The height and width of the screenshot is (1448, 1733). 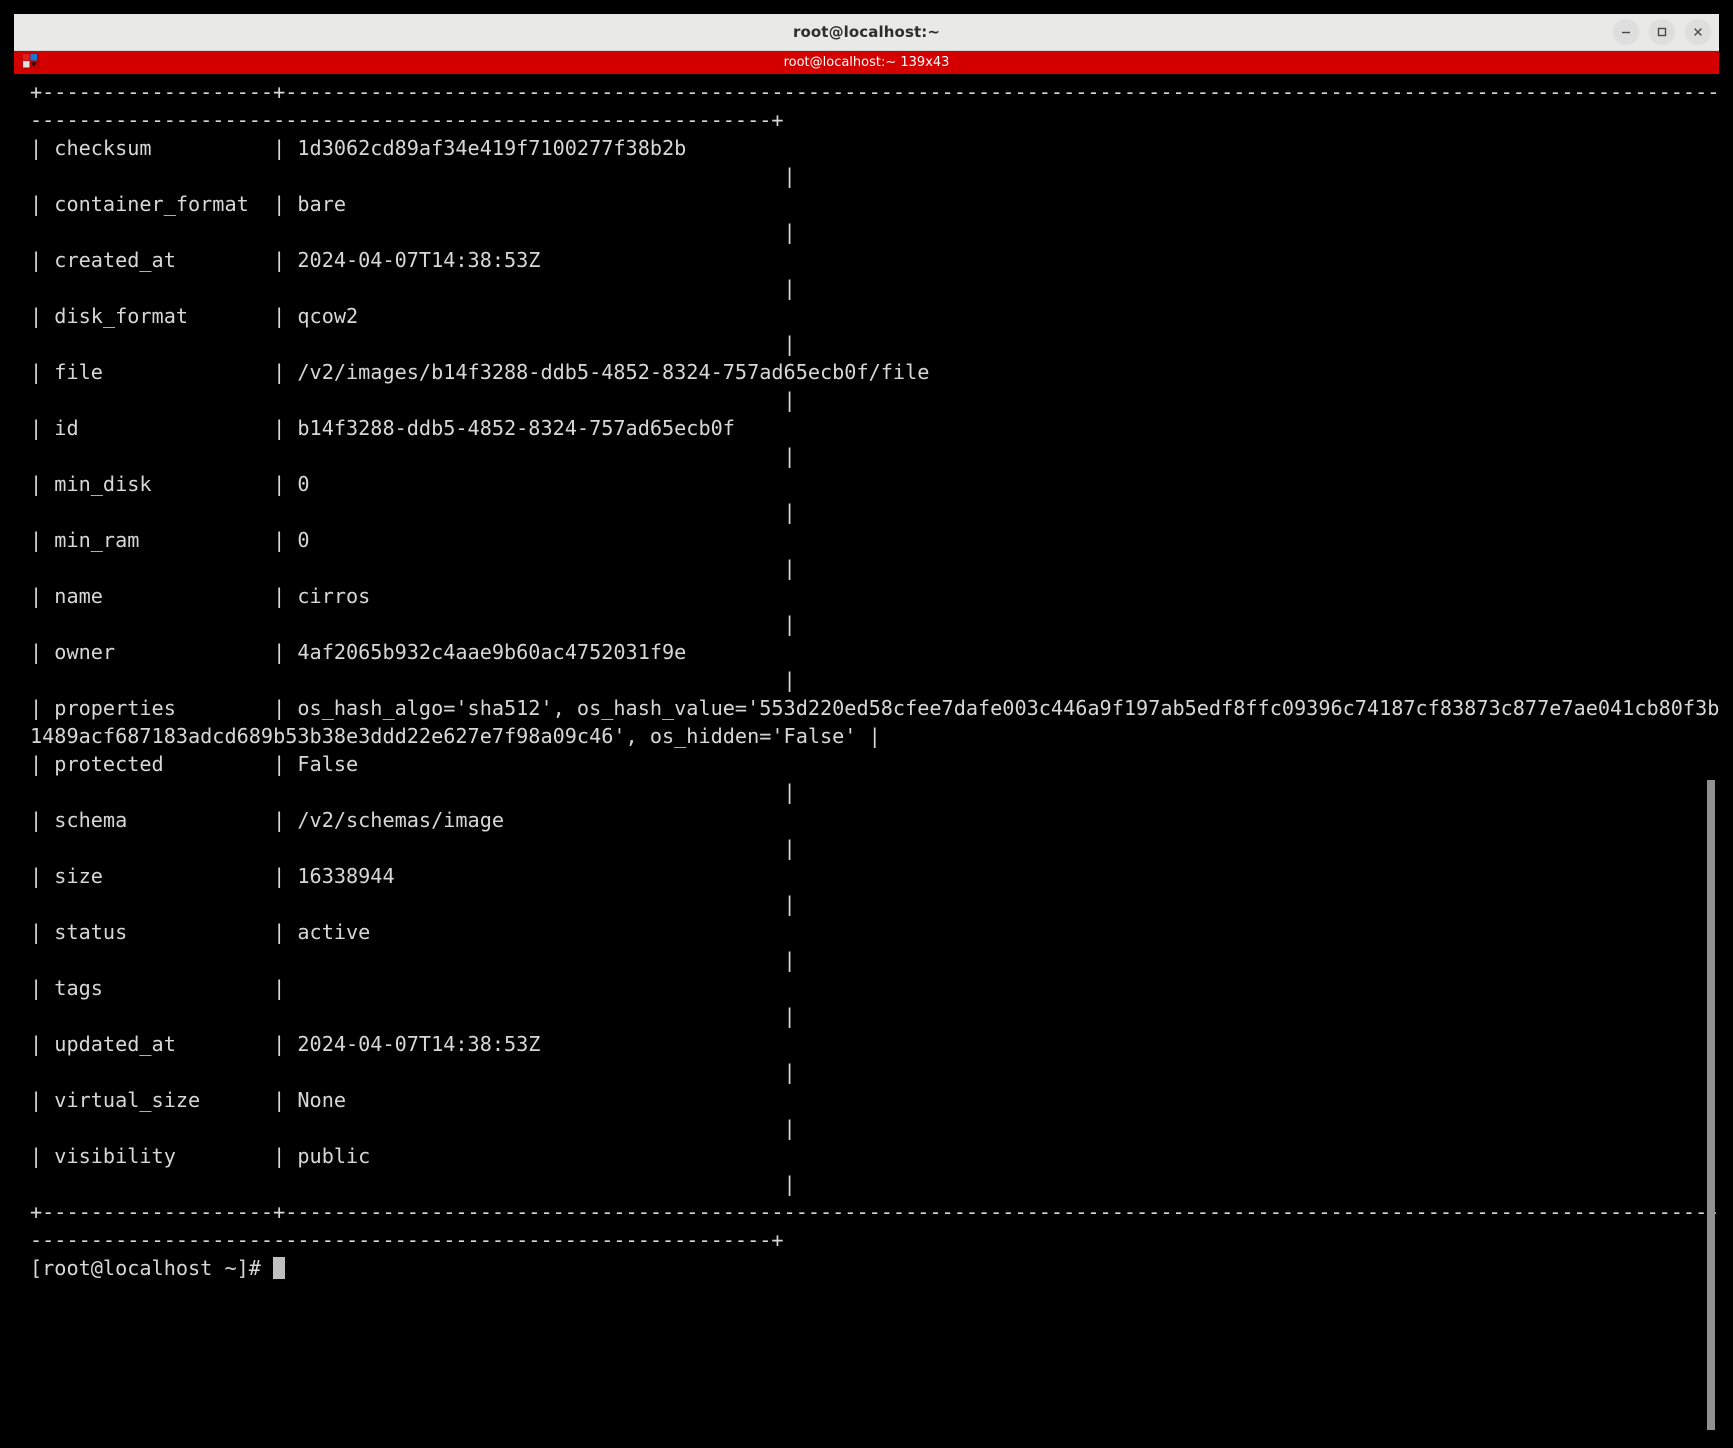 I want to click on terminal-tabbar: root@localhost:~ 139x43, so click(x=866, y=62).